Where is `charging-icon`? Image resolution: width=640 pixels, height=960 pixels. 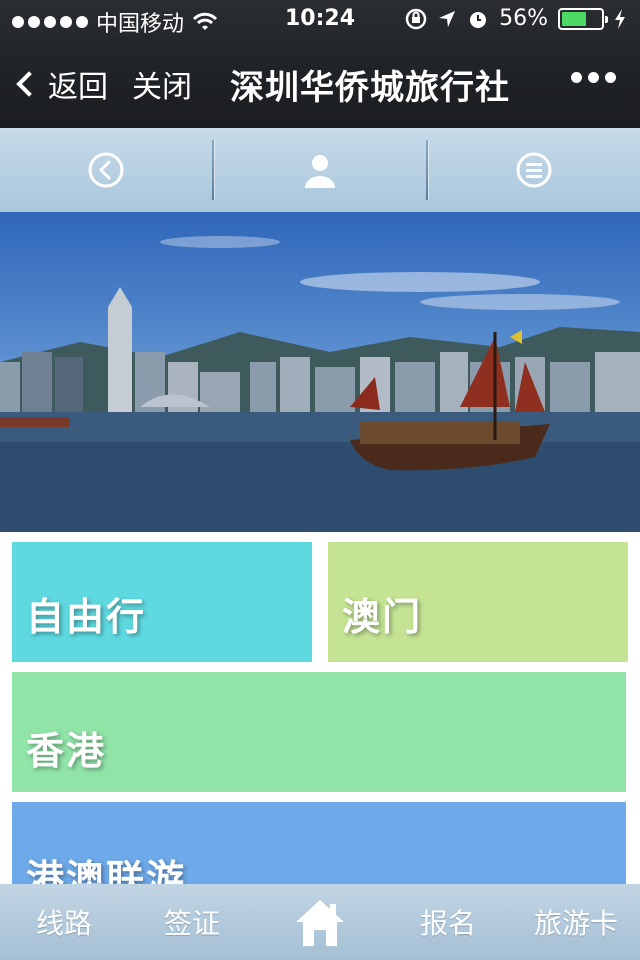 charging-icon is located at coordinates (620, 18).